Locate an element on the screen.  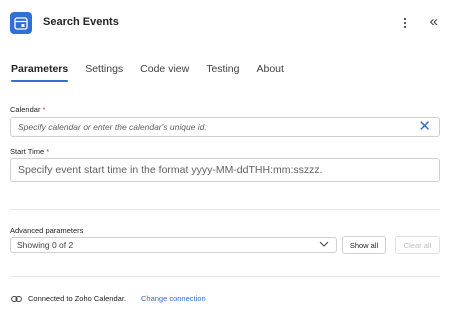
show-all-button: Show all is located at coordinates (364, 245).